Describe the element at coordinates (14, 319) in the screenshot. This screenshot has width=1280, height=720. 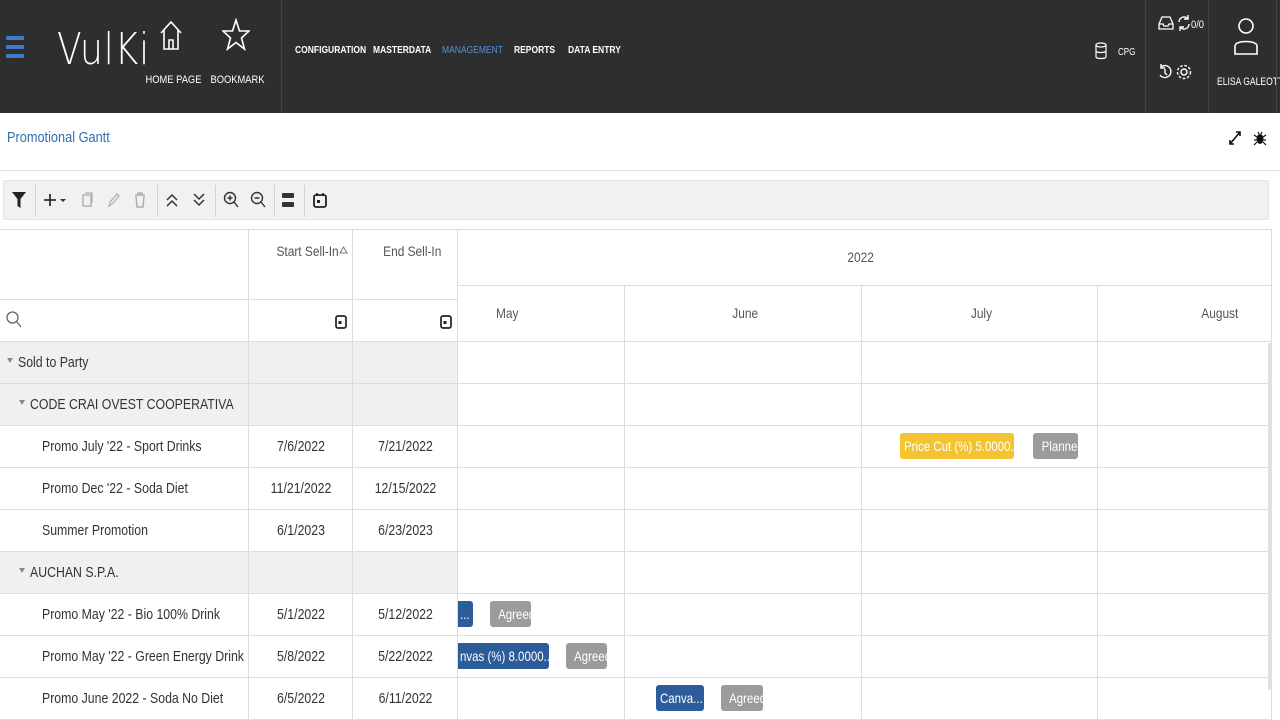
I see `search-icon` at that location.